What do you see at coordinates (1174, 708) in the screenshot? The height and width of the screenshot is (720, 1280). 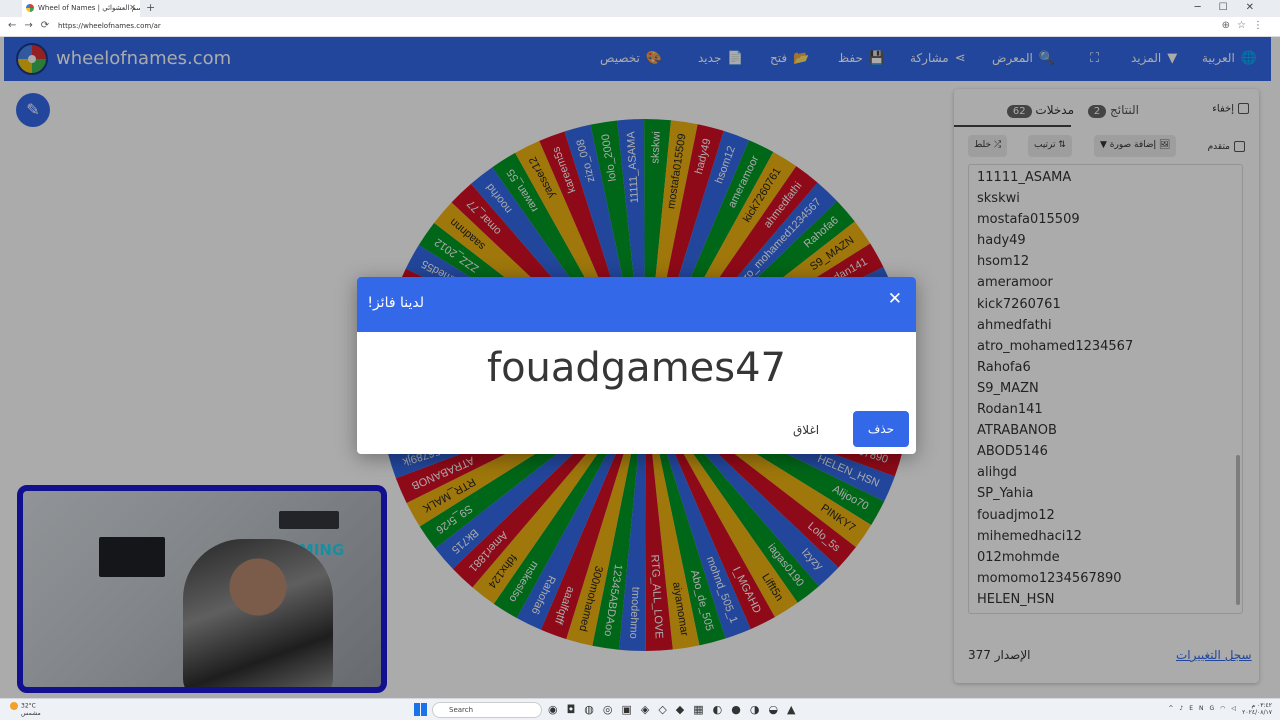 I see `chevron-up-icon: ^` at bounding box center [1174, 708].